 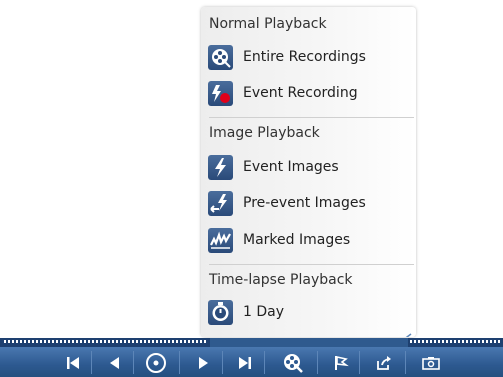 I want to click on record-icon, so click(x=156, y=363).